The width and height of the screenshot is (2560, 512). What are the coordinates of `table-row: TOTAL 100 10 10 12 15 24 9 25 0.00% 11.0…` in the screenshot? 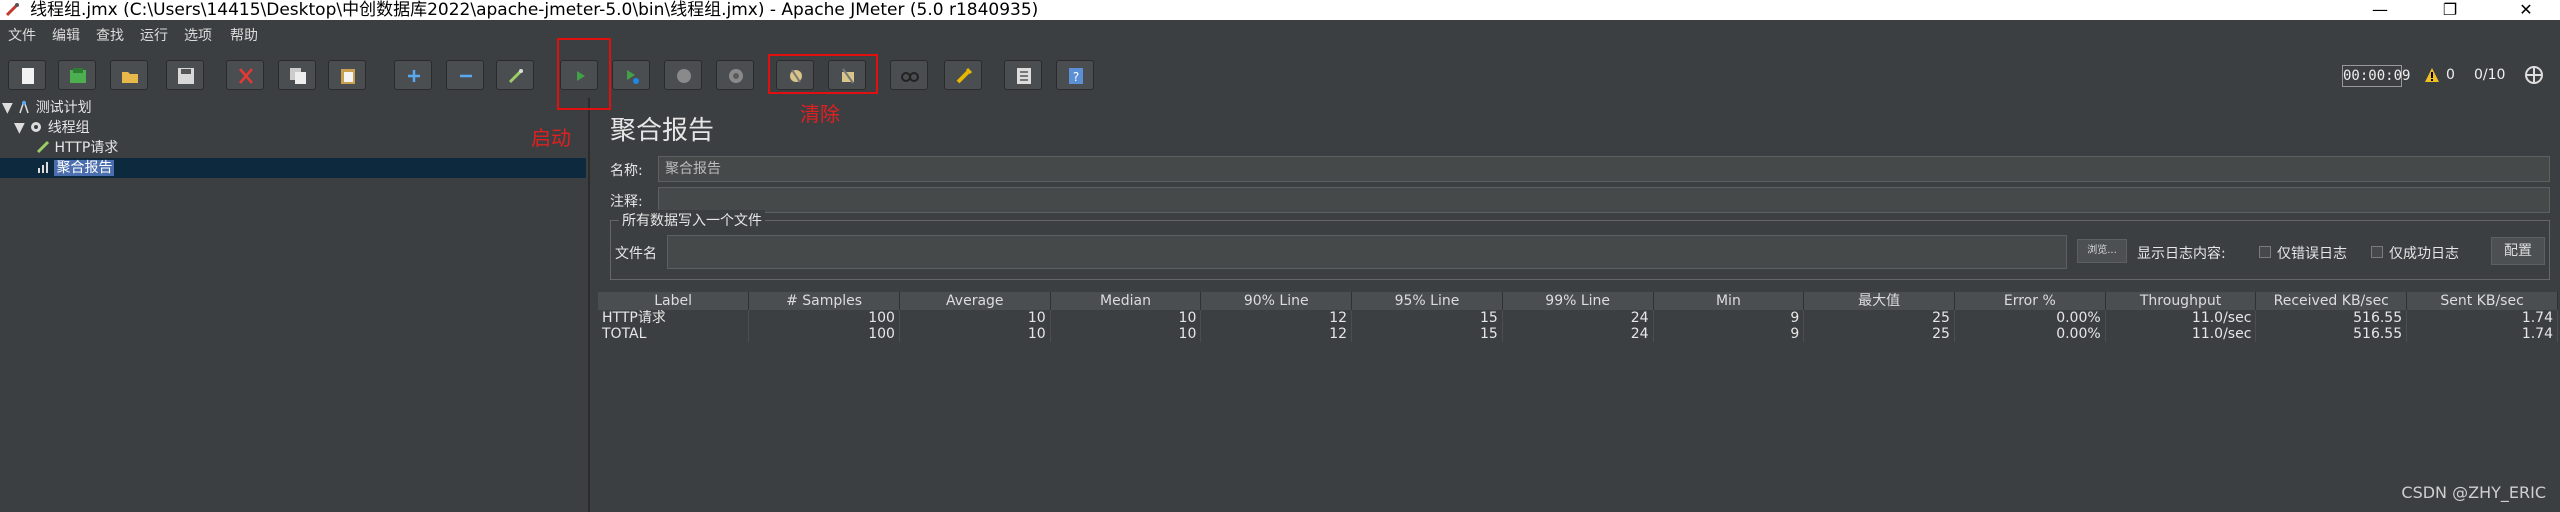 It's located at (1578, 334).